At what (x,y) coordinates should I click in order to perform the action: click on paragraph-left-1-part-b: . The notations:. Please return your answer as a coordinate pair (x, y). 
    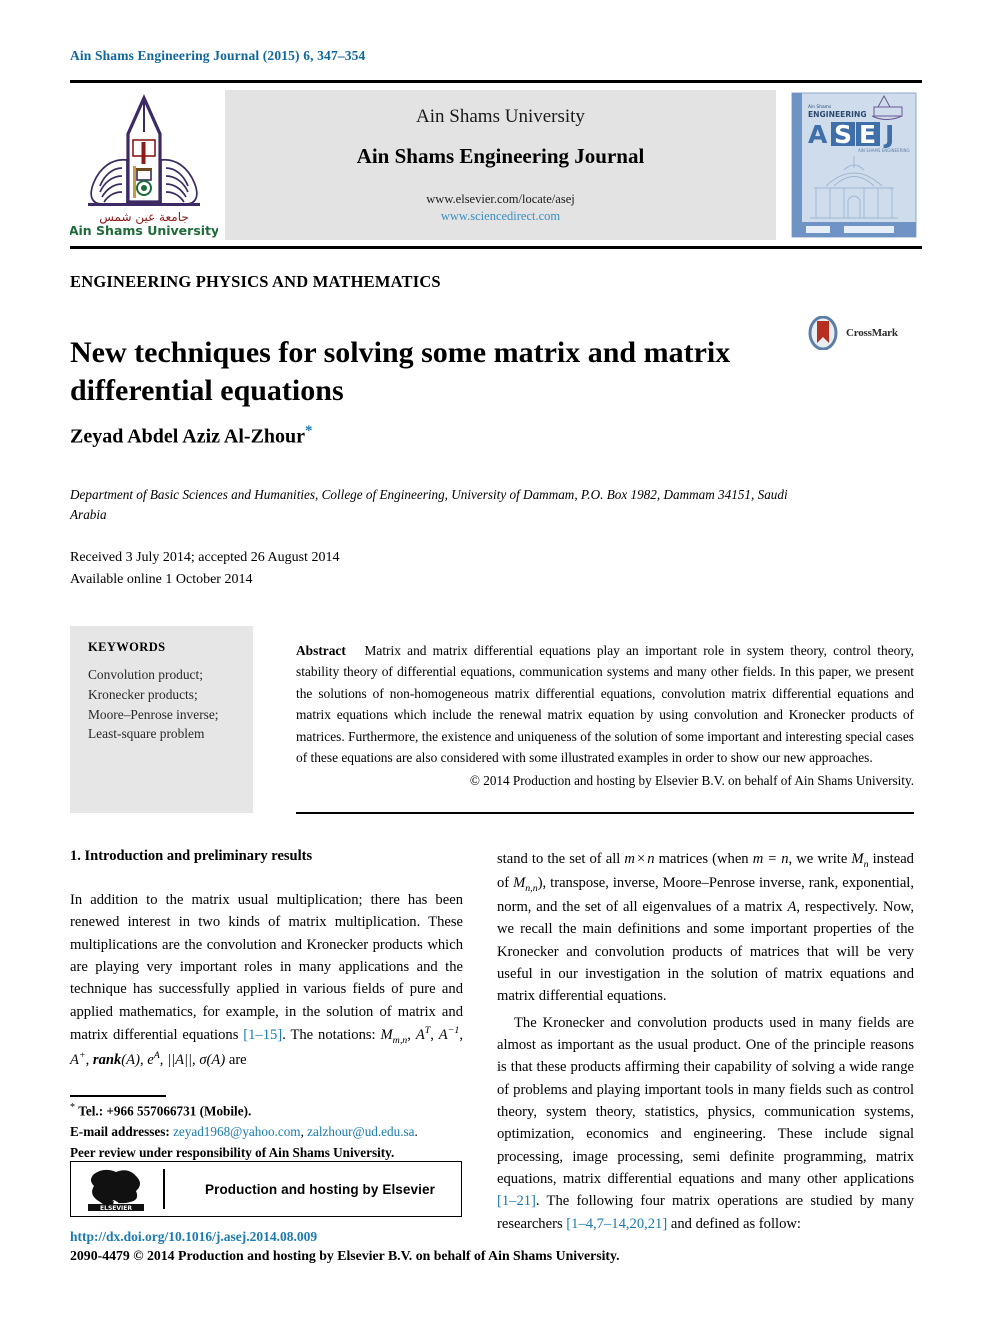
    Looking at the image, I should click on (331, 1034).